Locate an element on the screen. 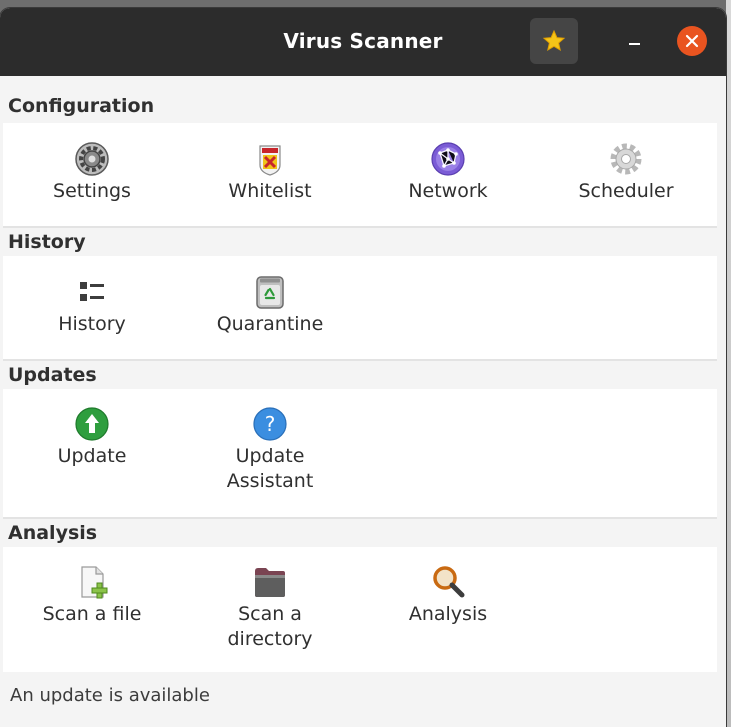  scan-file-button: Scan a file is located at coordinates (92, 595).